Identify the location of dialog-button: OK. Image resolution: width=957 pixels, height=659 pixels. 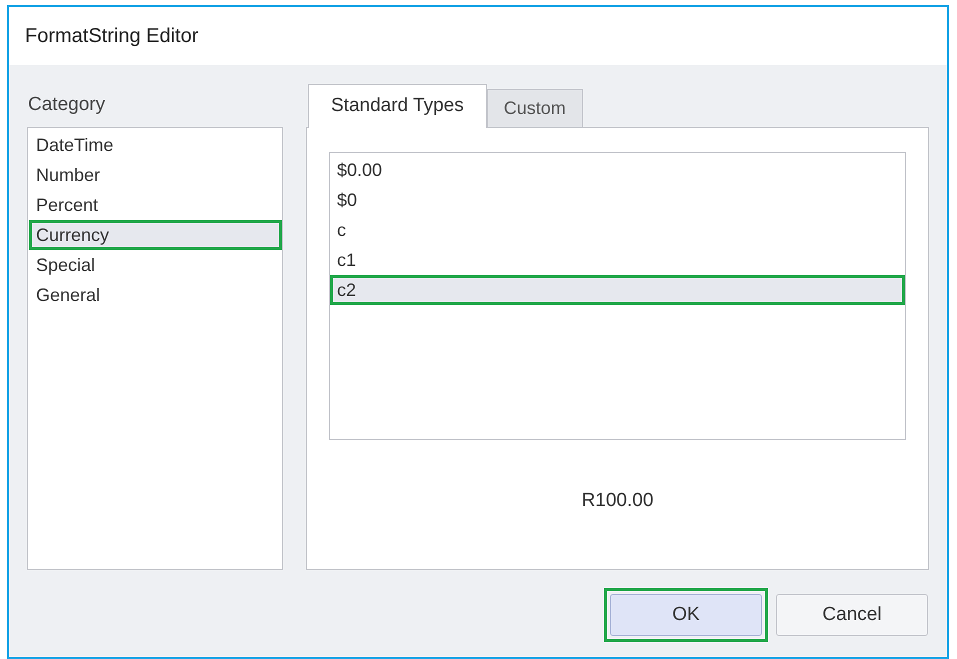
(686, 615).